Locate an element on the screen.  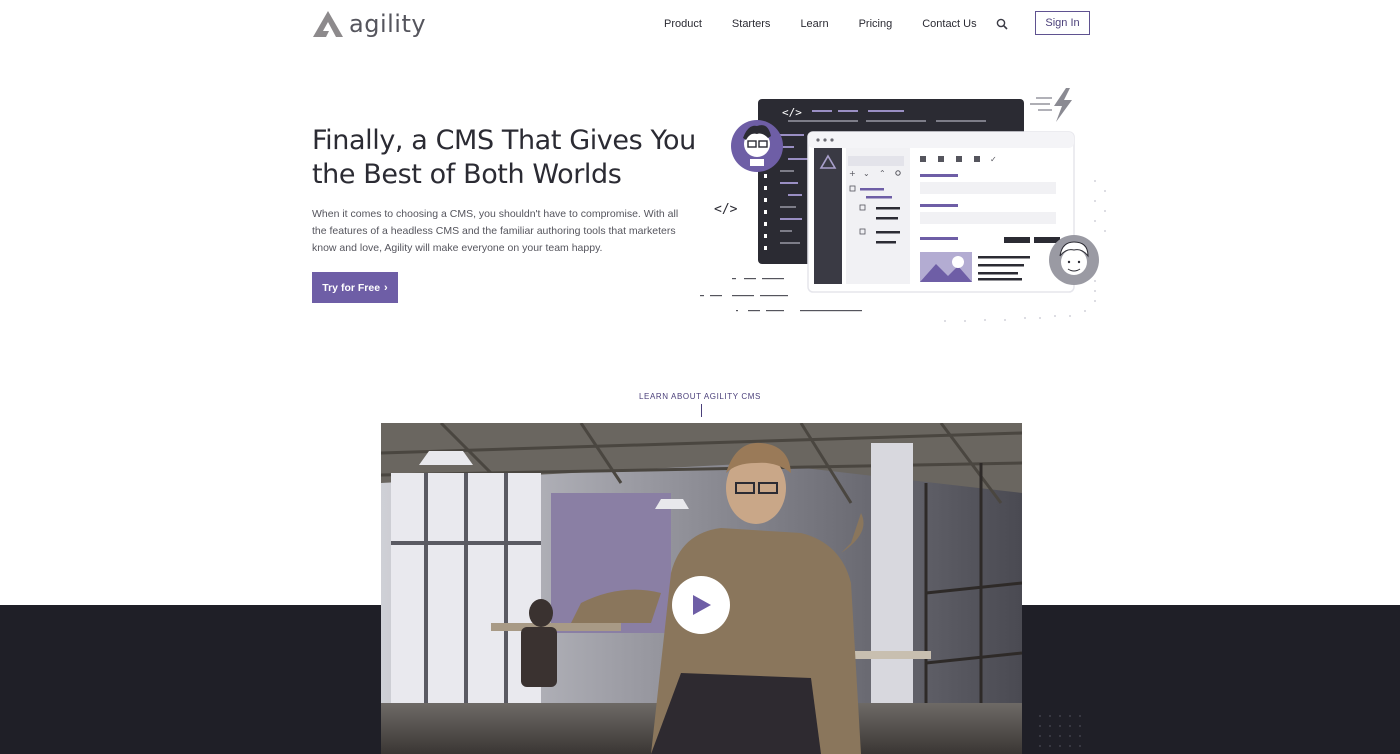
hero-illustration: </> + ⌄ ⌃ ✓ </> is located at coordinates (903, 205).